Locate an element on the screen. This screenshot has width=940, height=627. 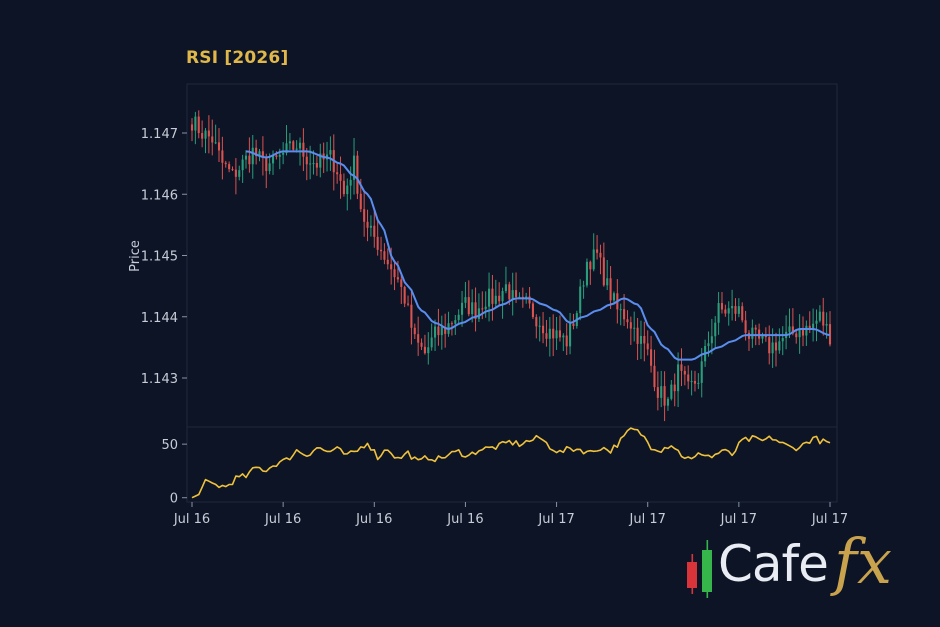
logo-red-candle is located at coordinates (692, 575).